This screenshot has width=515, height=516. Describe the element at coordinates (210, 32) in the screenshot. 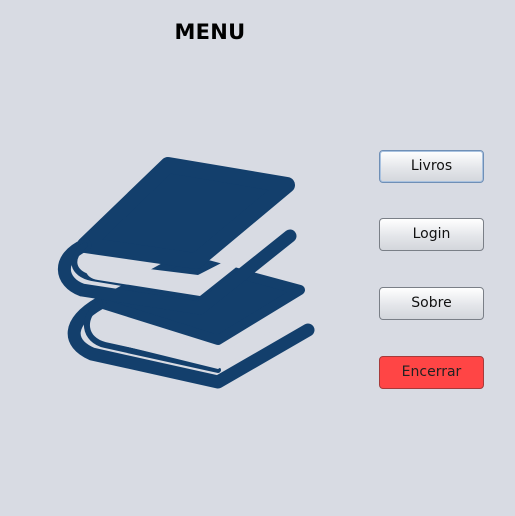

I see `page-title: MENU` at that location.